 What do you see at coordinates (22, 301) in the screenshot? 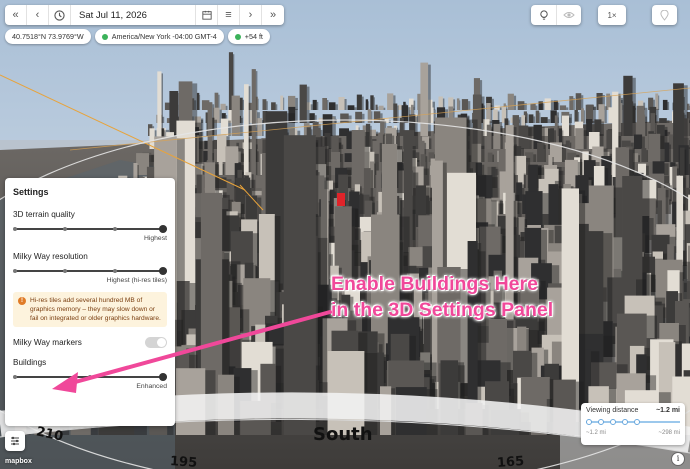
I see `warning-icon: !` at bounding box center [22, 301].